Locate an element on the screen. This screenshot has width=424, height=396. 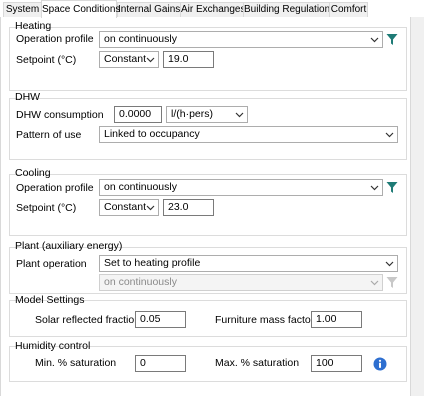
max-saturation-input: 100 is located at coordinates (336, 363).